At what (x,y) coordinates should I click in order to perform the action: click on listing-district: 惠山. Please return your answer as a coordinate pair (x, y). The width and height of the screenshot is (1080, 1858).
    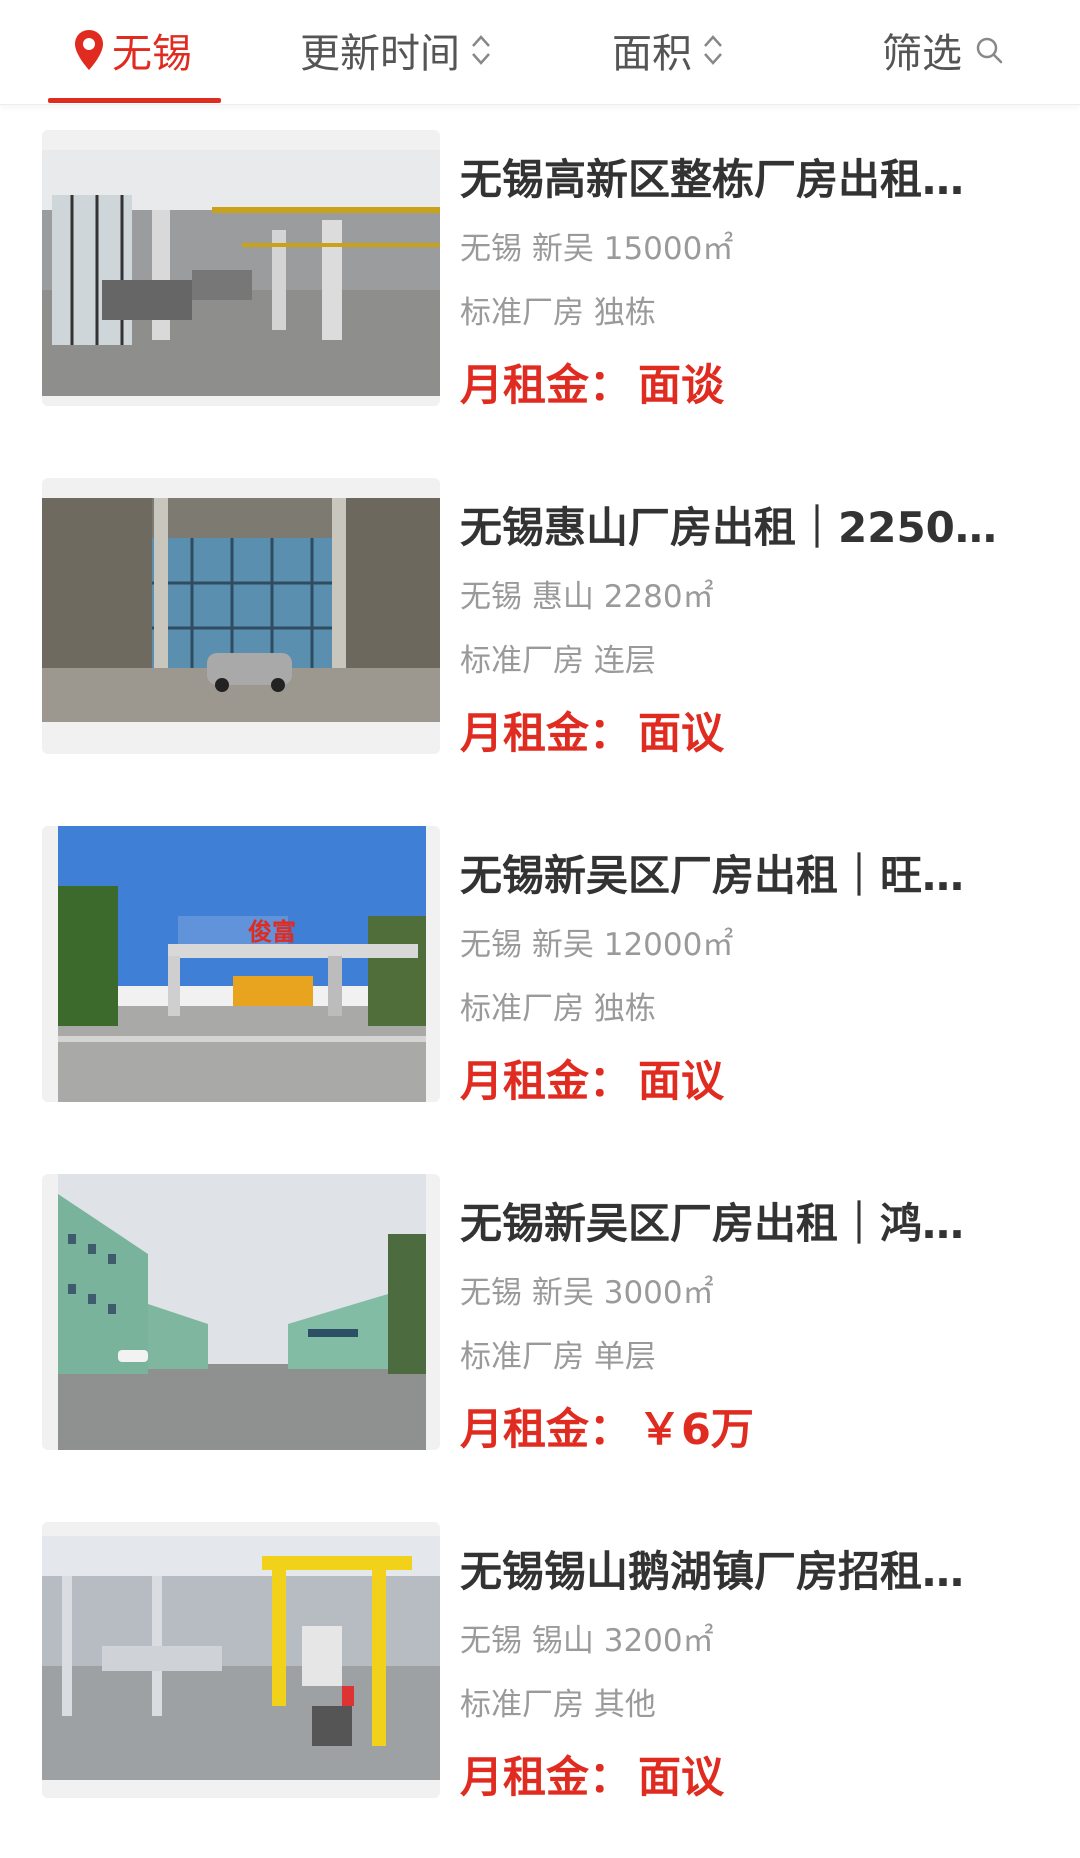
    Looking at the image, I should click on (562, 597).